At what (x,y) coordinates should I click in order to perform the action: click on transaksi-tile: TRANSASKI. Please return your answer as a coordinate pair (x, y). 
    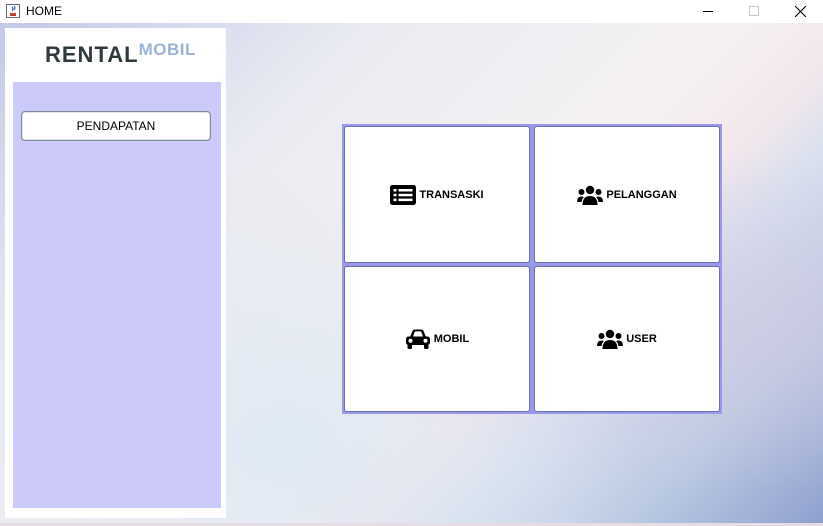
    Looking at the image, I should click on (437, 194).